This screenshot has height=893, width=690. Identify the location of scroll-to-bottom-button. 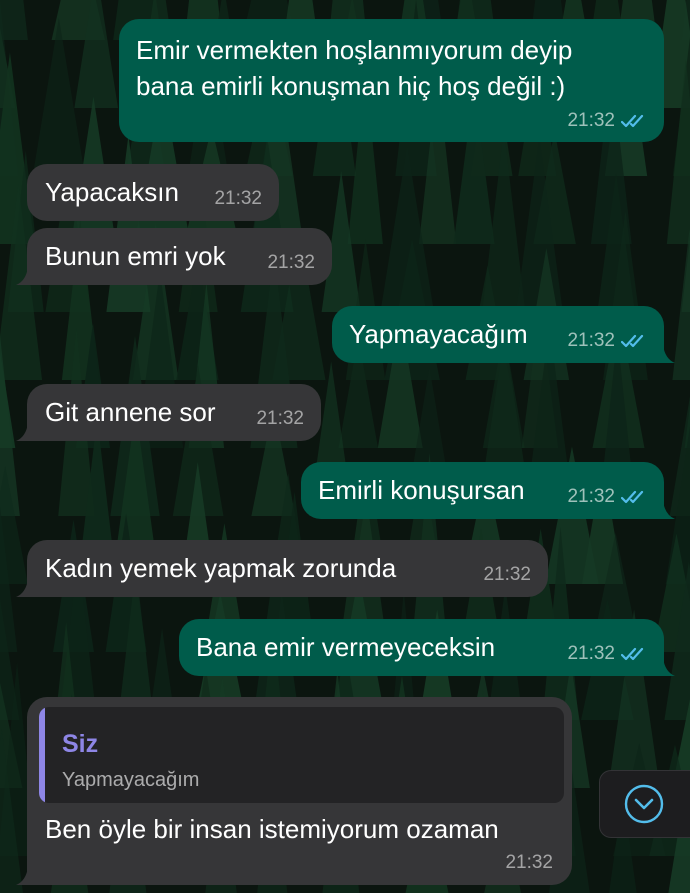
(644, 804).